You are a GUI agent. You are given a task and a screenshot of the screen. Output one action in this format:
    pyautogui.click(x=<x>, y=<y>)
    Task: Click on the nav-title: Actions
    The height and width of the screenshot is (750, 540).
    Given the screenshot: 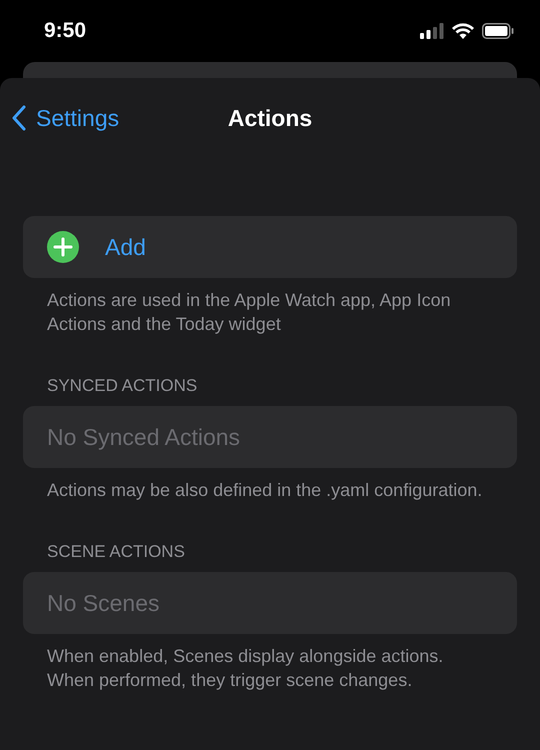 What is the action you would take?
    pyautogui.click(x=270, y=118)
    